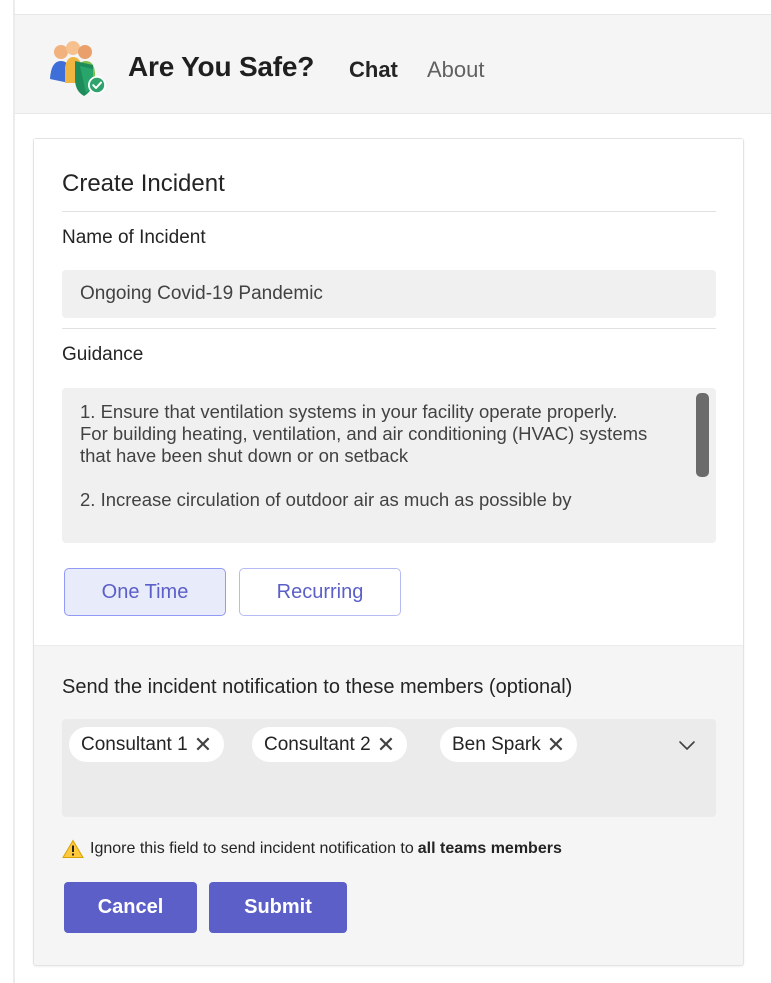 The image size is (771, 983). What do you see at coordinates (373, 70) in the screenshot?
I see `tab-chat: Chat` at bounding box center [373, 70].